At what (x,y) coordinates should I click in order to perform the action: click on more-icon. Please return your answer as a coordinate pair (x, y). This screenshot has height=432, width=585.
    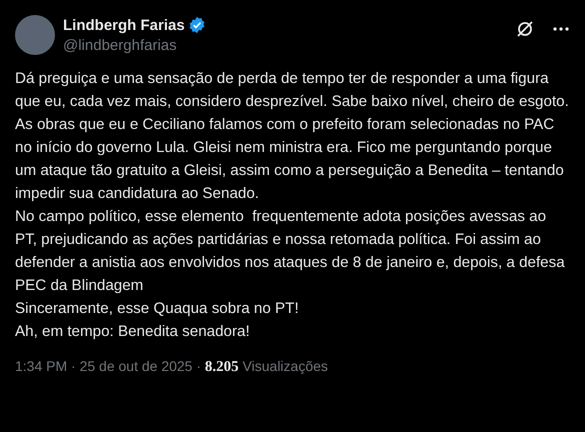
    Looking at the image, I should click on (561, 29).